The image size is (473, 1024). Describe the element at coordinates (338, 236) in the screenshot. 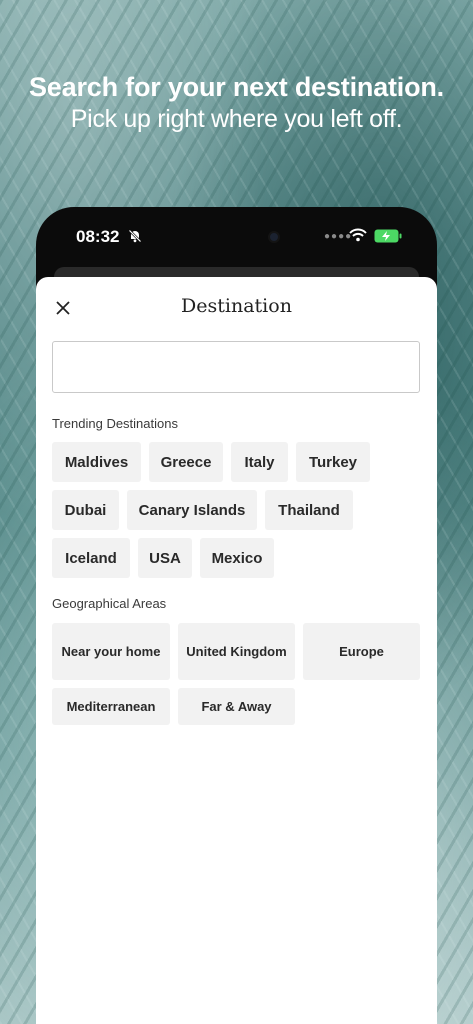

I see `signal-dots-icon: ●●●●` at that location.